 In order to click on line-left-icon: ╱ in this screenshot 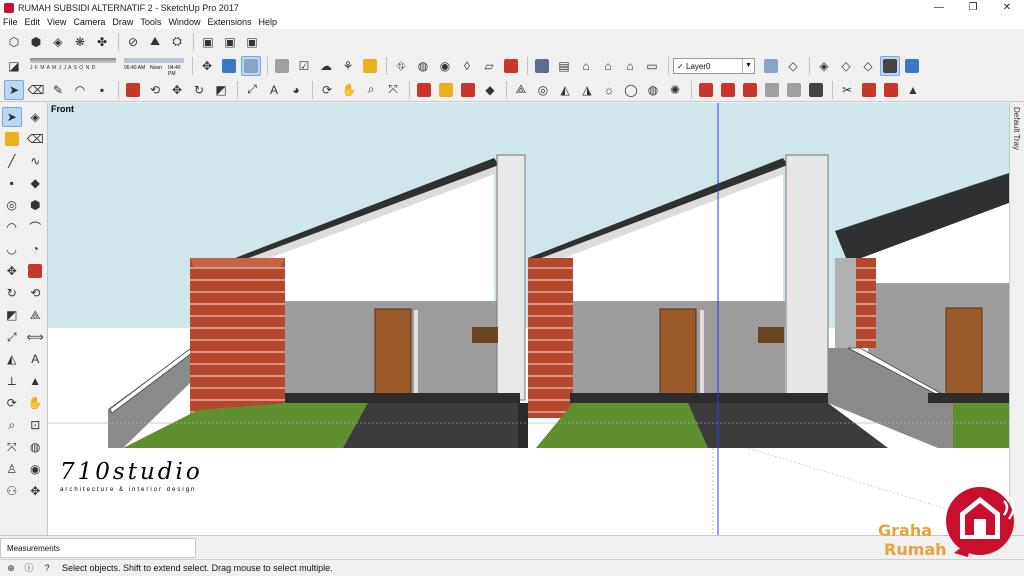, I will do `click(12, 161)`.